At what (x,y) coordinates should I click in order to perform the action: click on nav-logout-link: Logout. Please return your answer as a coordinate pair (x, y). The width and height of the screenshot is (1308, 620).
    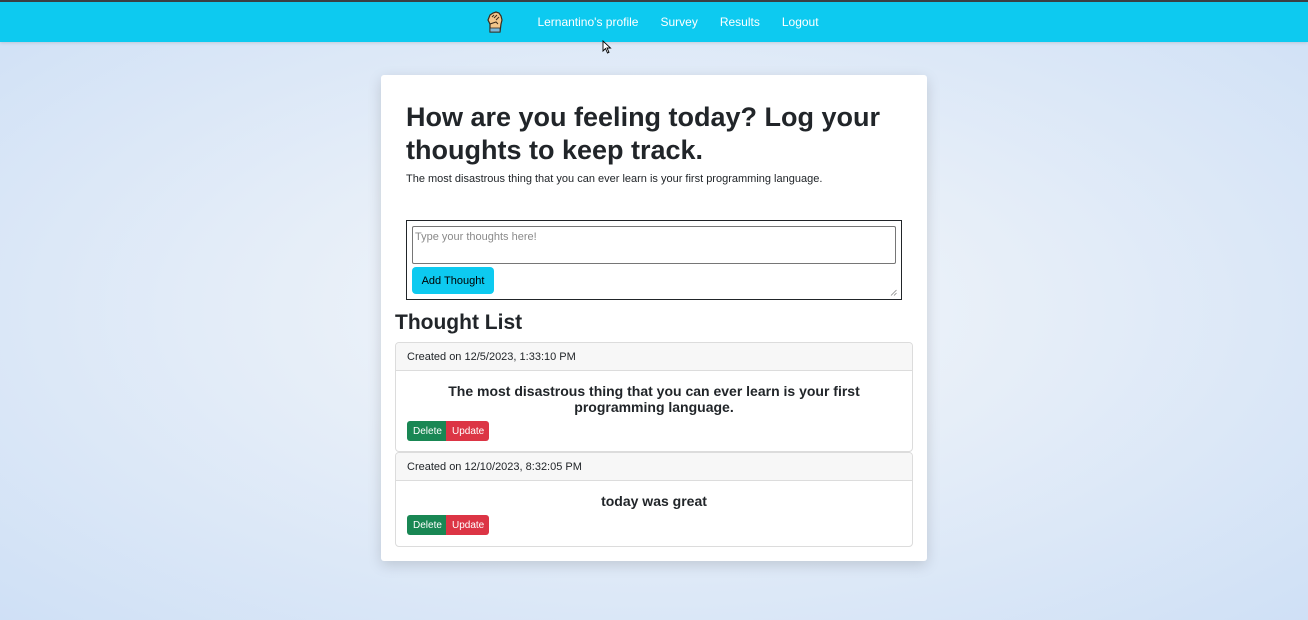
    Looking at the image, I should click on (800, 22).